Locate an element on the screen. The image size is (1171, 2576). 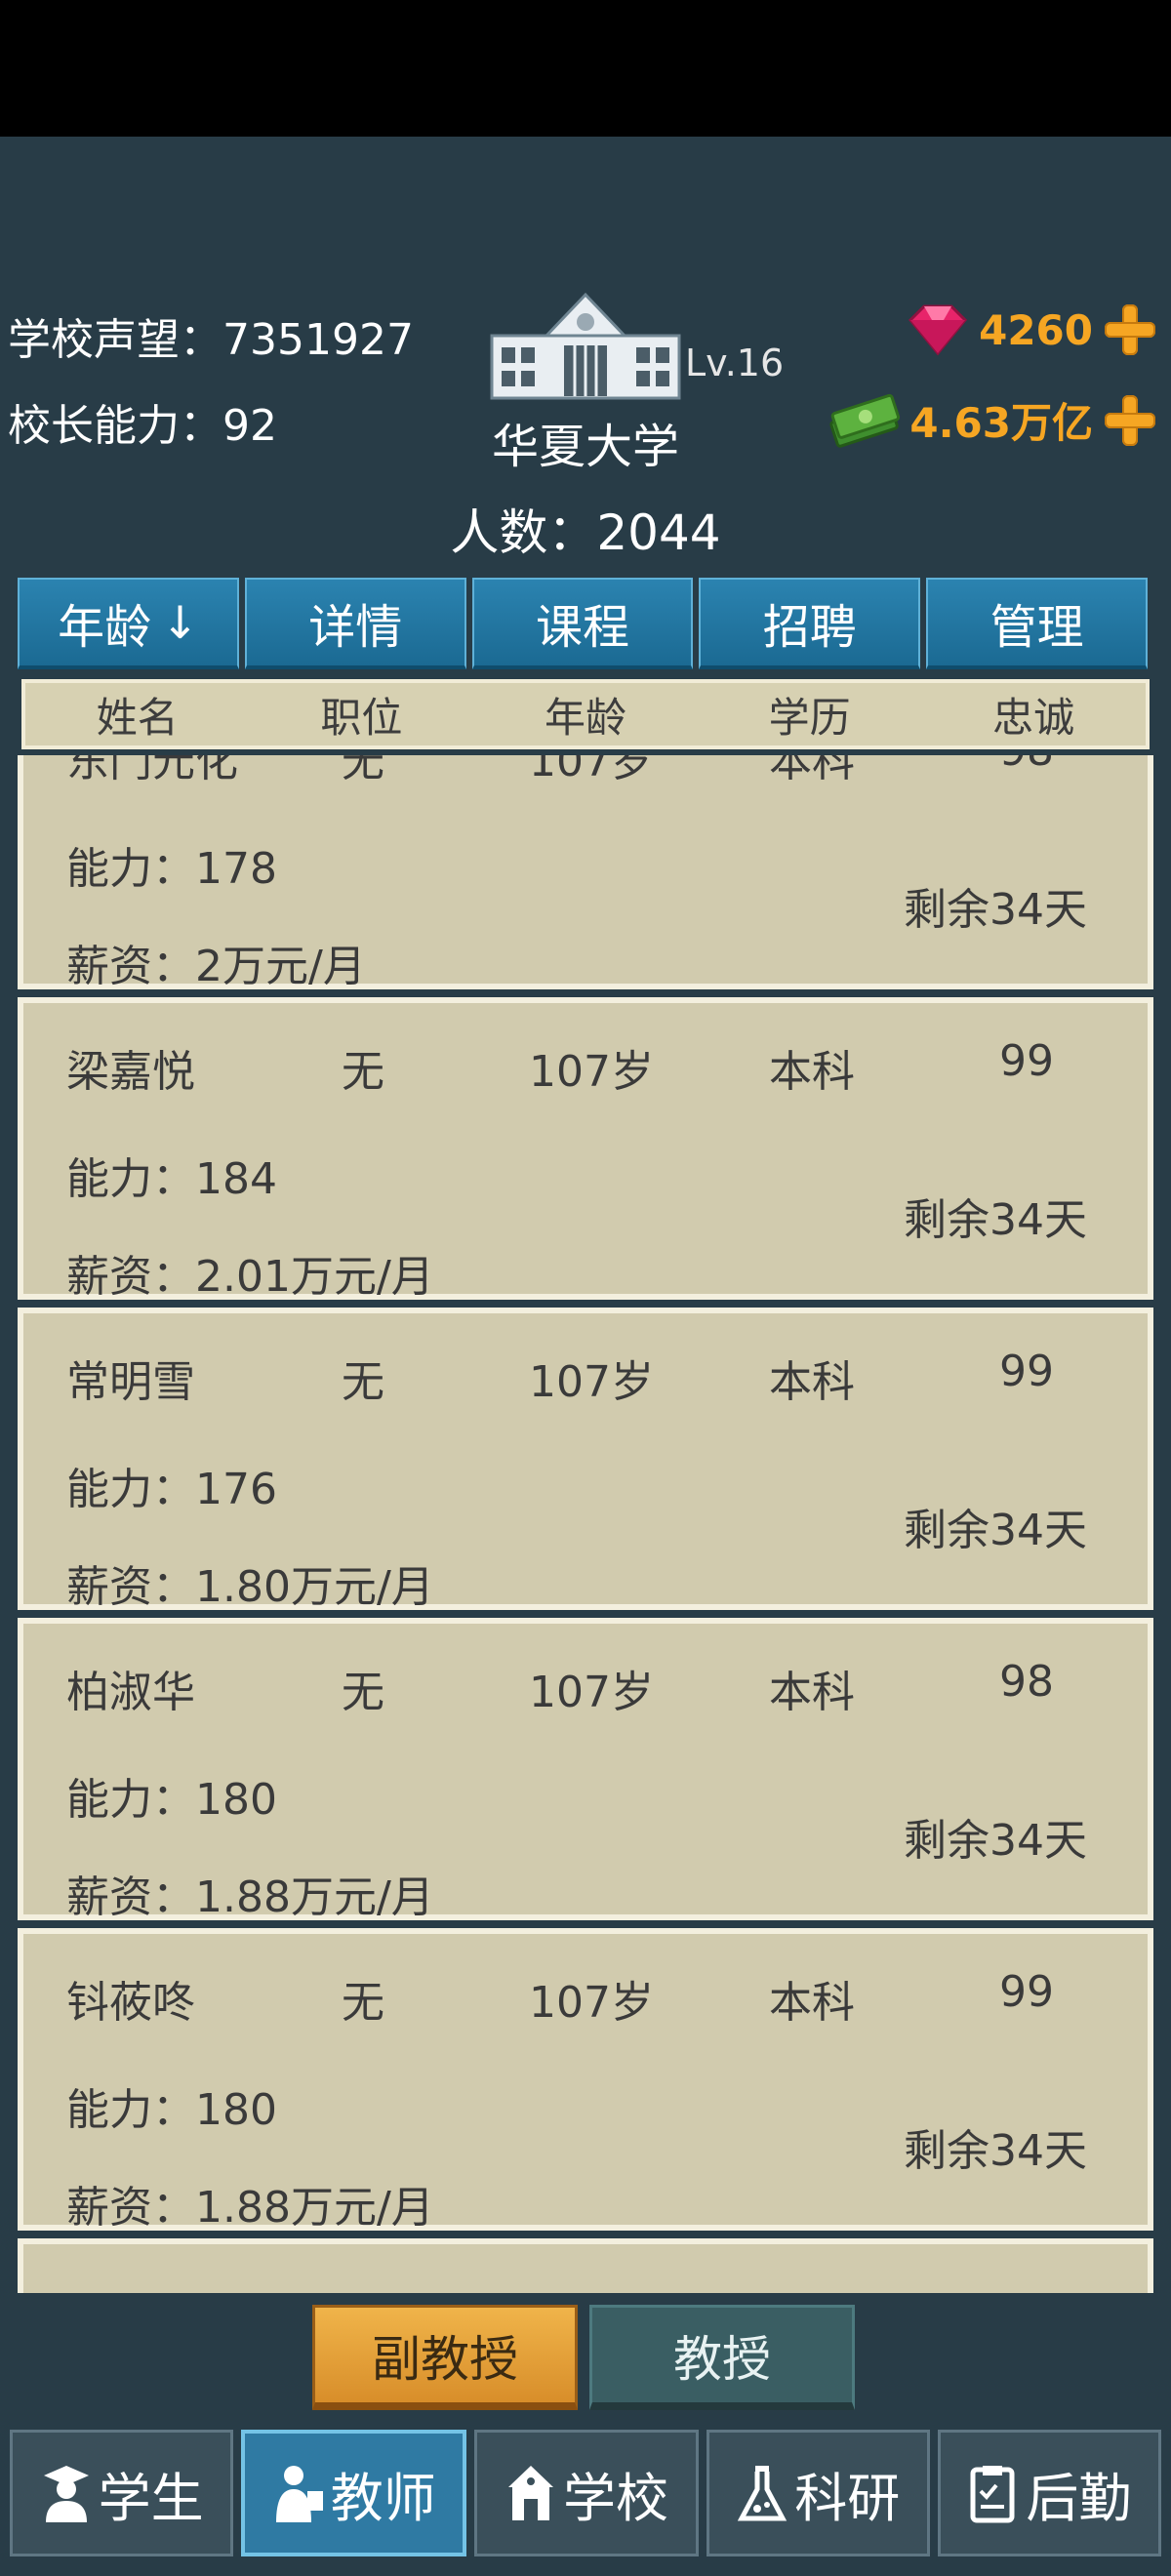
clipboard-icon is located at coordinates (992, 2494).